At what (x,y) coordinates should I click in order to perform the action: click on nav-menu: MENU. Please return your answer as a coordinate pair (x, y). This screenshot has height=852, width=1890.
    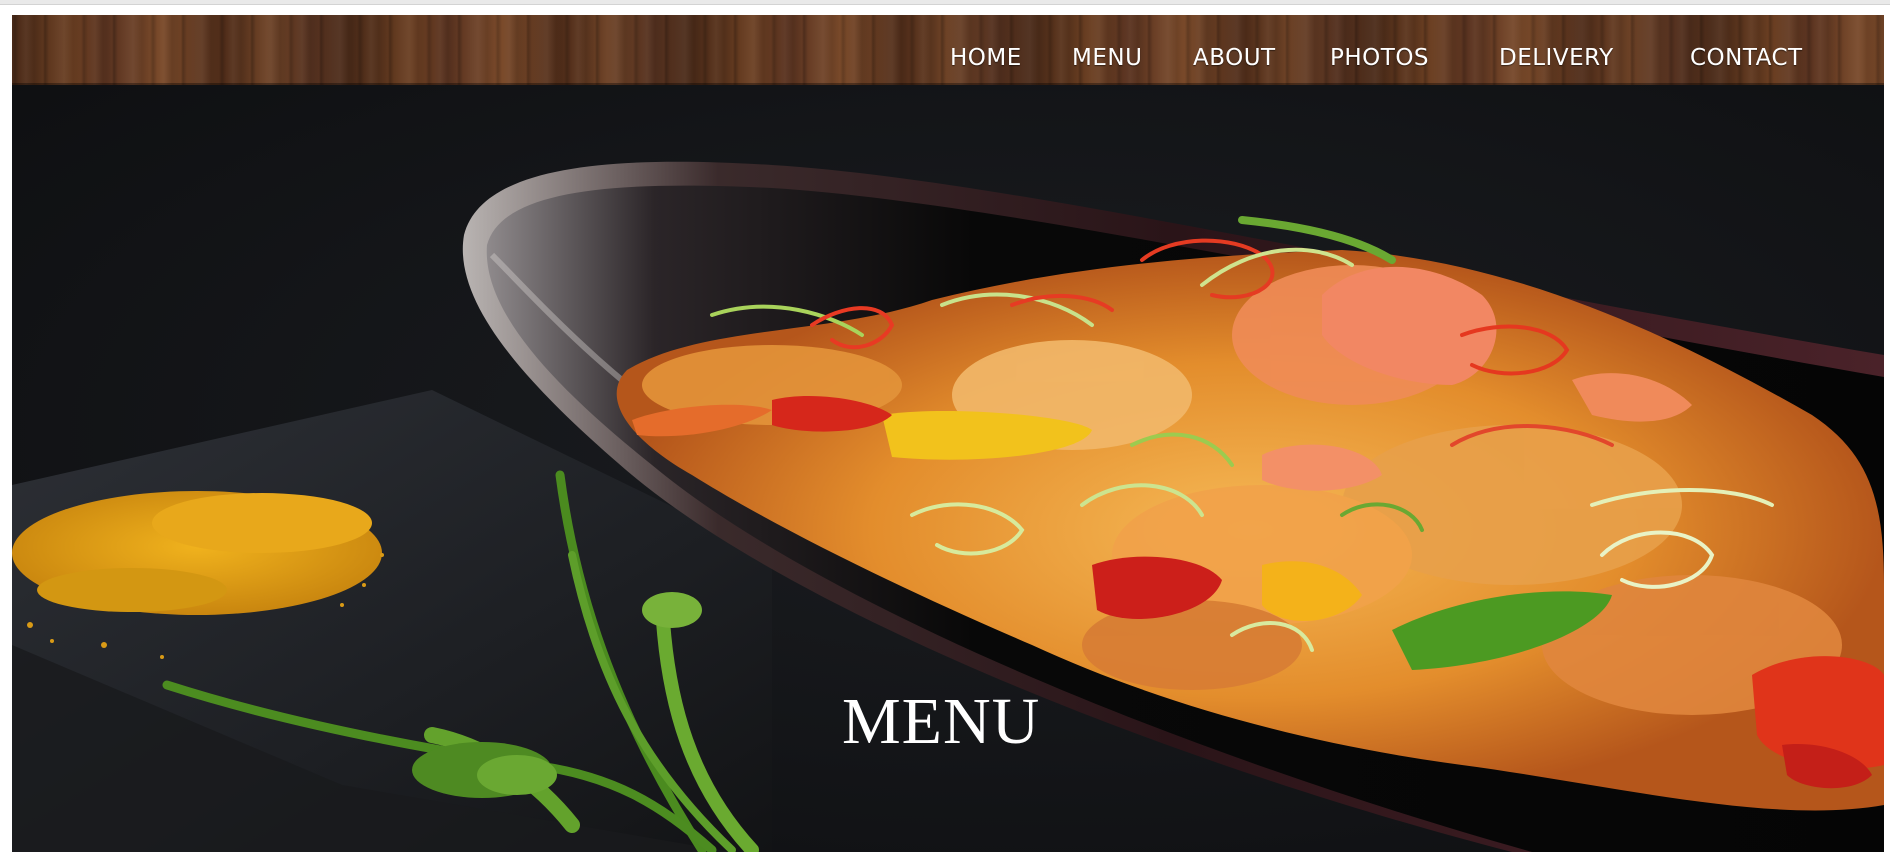
    Looking at the image, I should click on (1107, 58).